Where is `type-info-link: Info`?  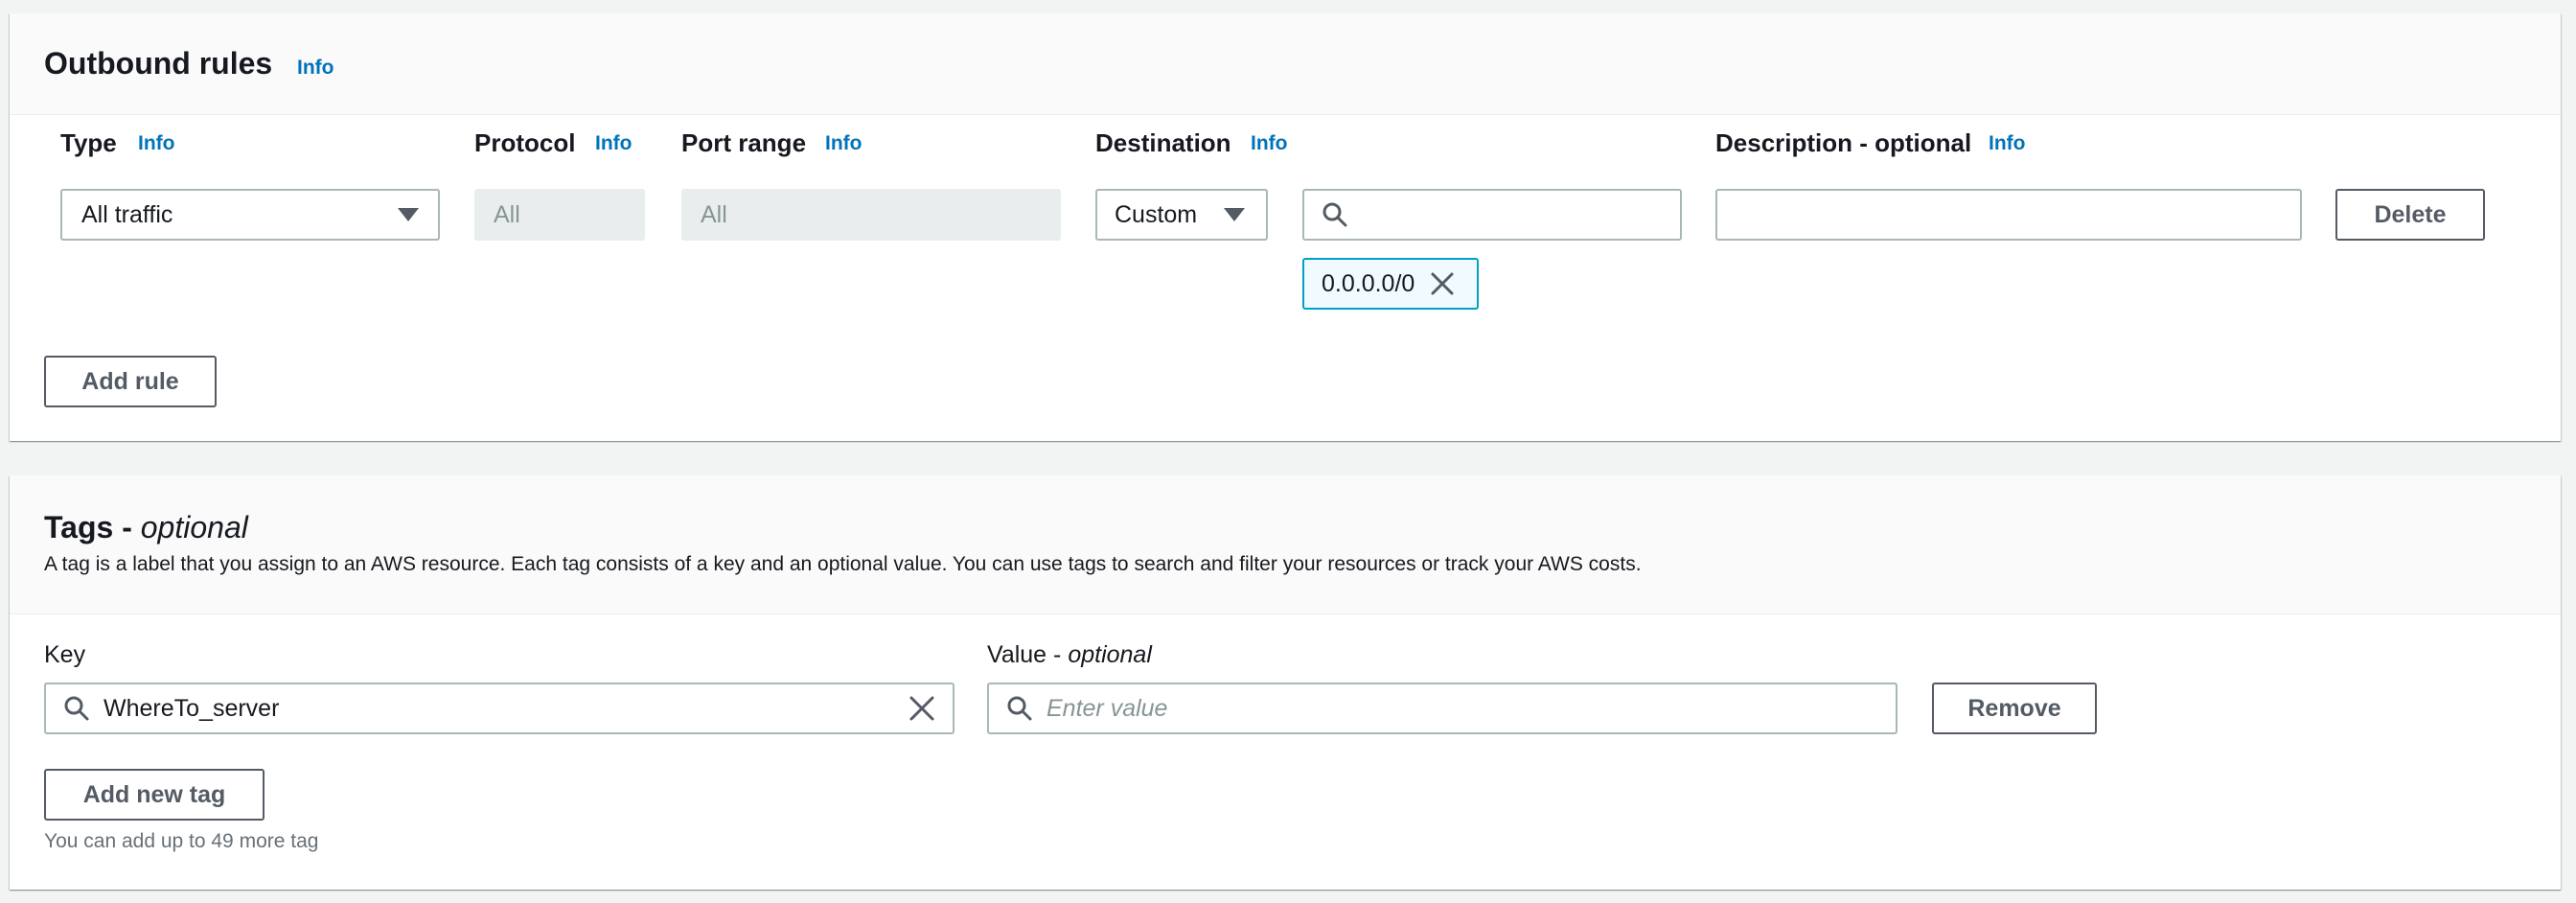
type-info-link: Info is located at coordinates (156, 143).